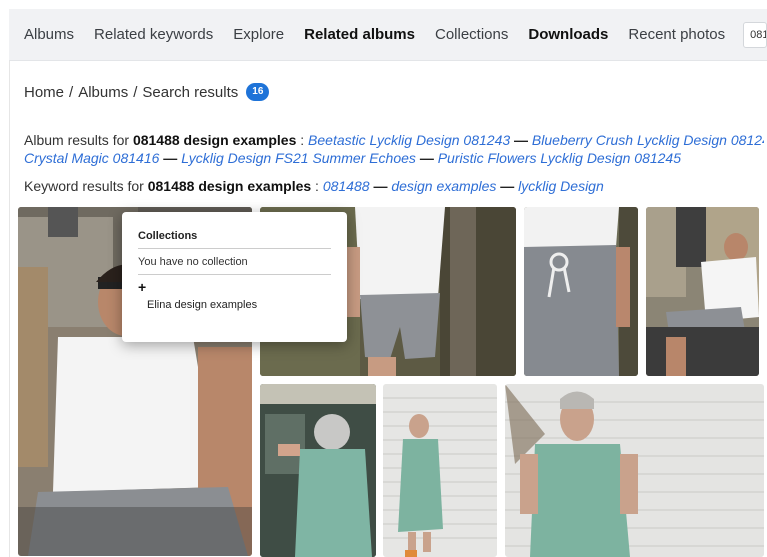 Image resolution: width=767 pixels, height=557 pixels. What do you see at coordinates (561, 186) in the screenshot?
I see `keyword-link-lycklig-design: lycklig Design` at bounding box center [561, 186].